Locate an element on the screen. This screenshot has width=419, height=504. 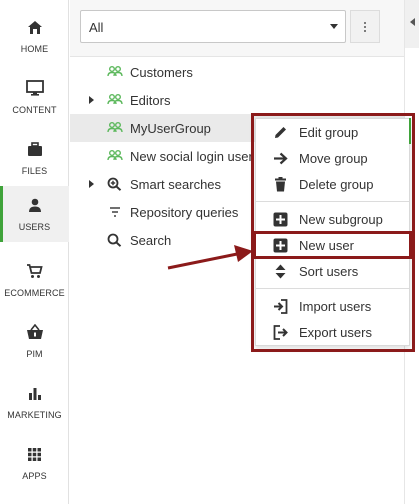
cart-icon is located at coordinates (35, 271).